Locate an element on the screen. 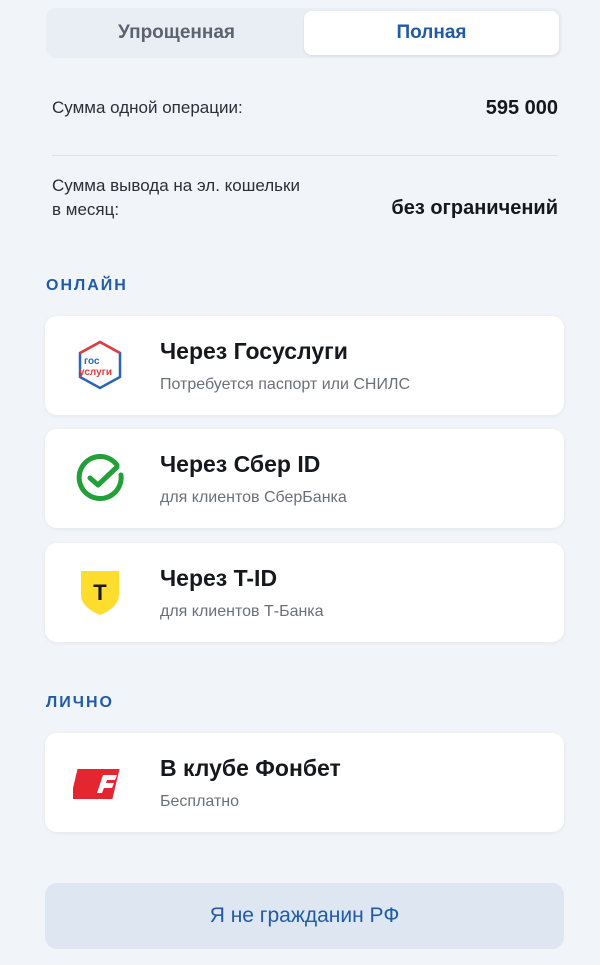 This screenshot has width=600, height=965. gos-logo-text-2: услуги is located at coordinates (95, 372).